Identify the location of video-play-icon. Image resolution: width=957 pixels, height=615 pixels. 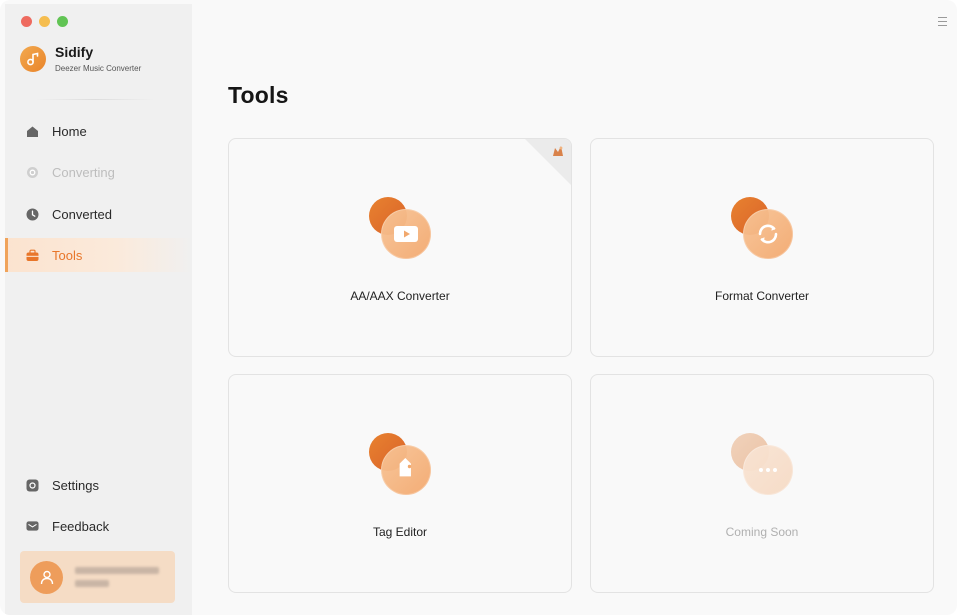
(400, 228).